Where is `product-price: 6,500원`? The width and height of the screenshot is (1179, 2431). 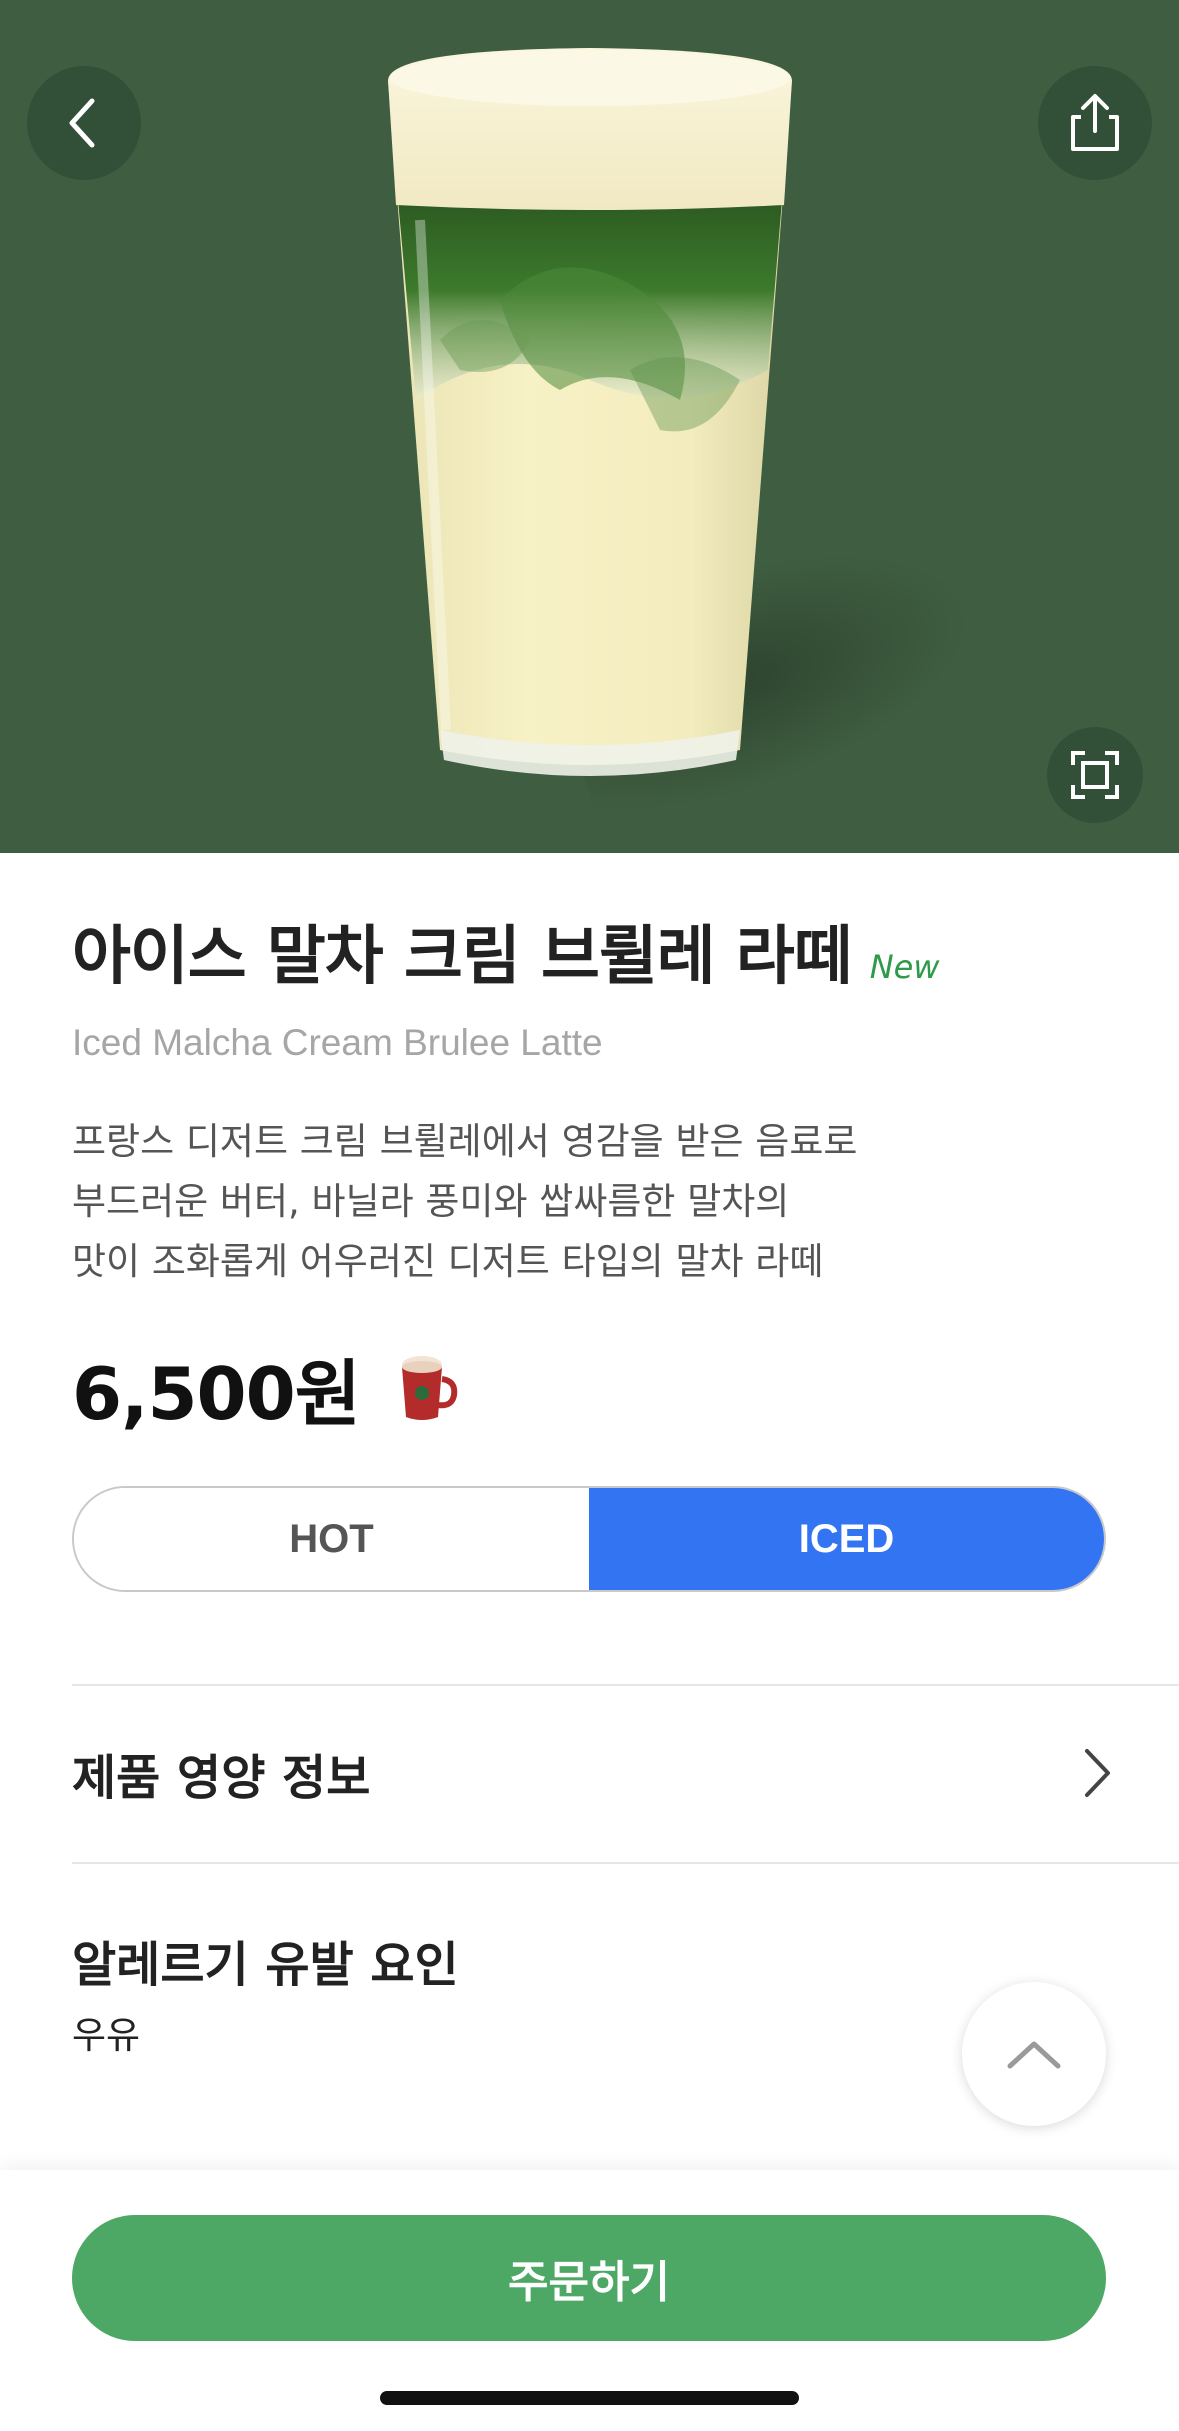
product-price: 6,500원 is located at coordinates (216, 1394).